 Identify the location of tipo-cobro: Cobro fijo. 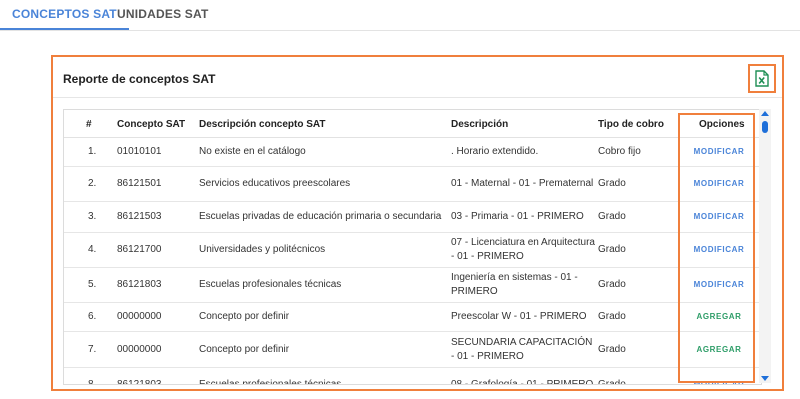
(619, 151).